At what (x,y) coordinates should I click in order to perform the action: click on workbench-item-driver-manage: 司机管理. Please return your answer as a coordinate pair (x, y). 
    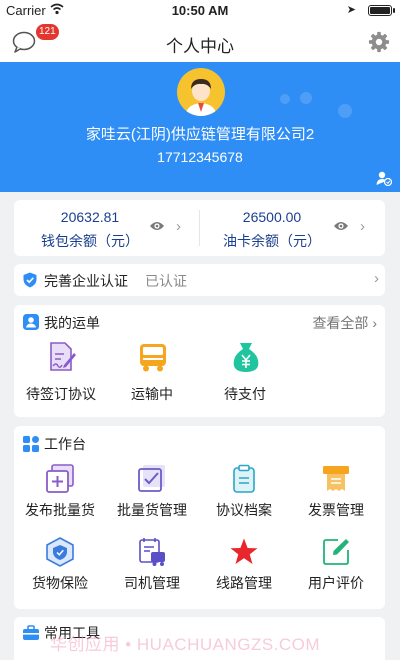
    Looking at the image, I should click on (152, 569).